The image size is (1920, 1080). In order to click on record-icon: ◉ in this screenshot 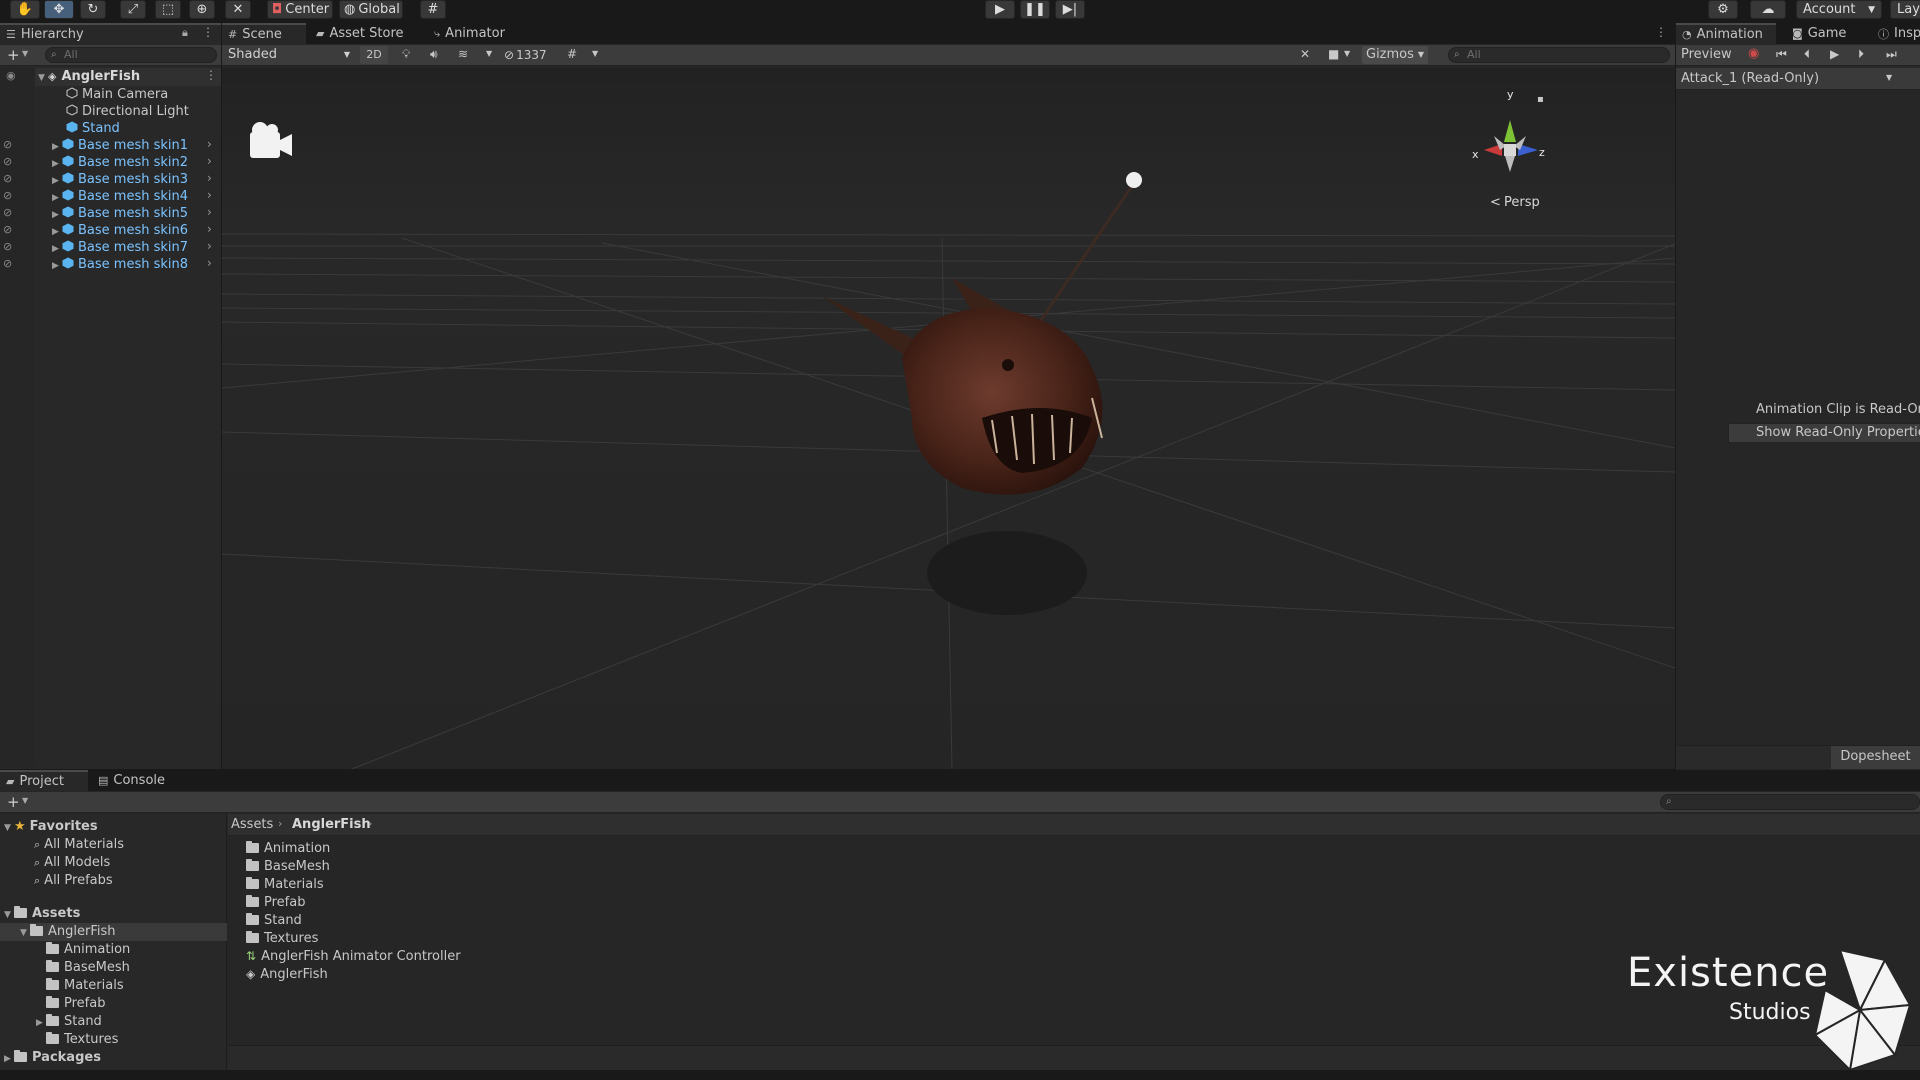, I will do `click(1753, 53)`.